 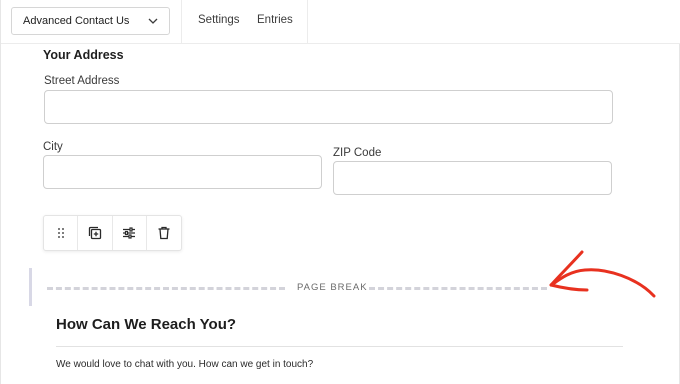 I want to click on block-settings-button, so click(x=130, y=233).